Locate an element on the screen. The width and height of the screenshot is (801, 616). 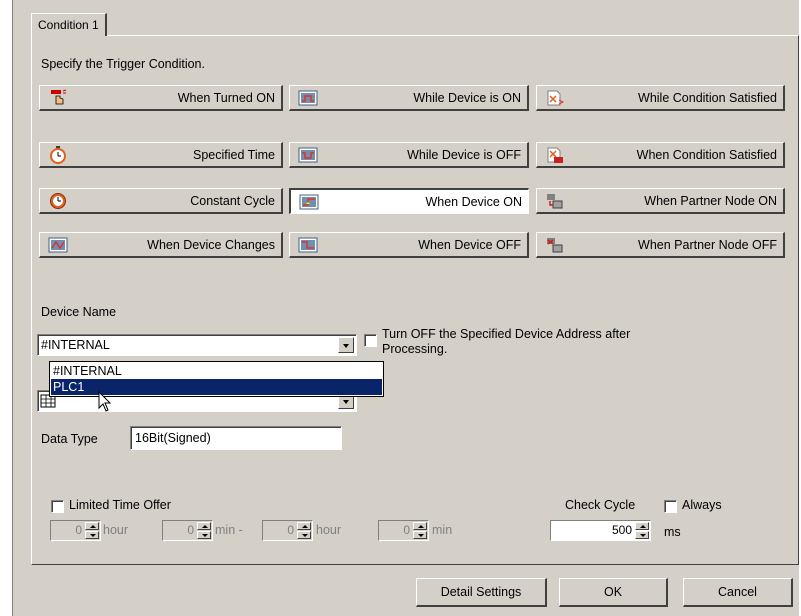
data-type-label: Data Type is located at coordinates (69, 439).